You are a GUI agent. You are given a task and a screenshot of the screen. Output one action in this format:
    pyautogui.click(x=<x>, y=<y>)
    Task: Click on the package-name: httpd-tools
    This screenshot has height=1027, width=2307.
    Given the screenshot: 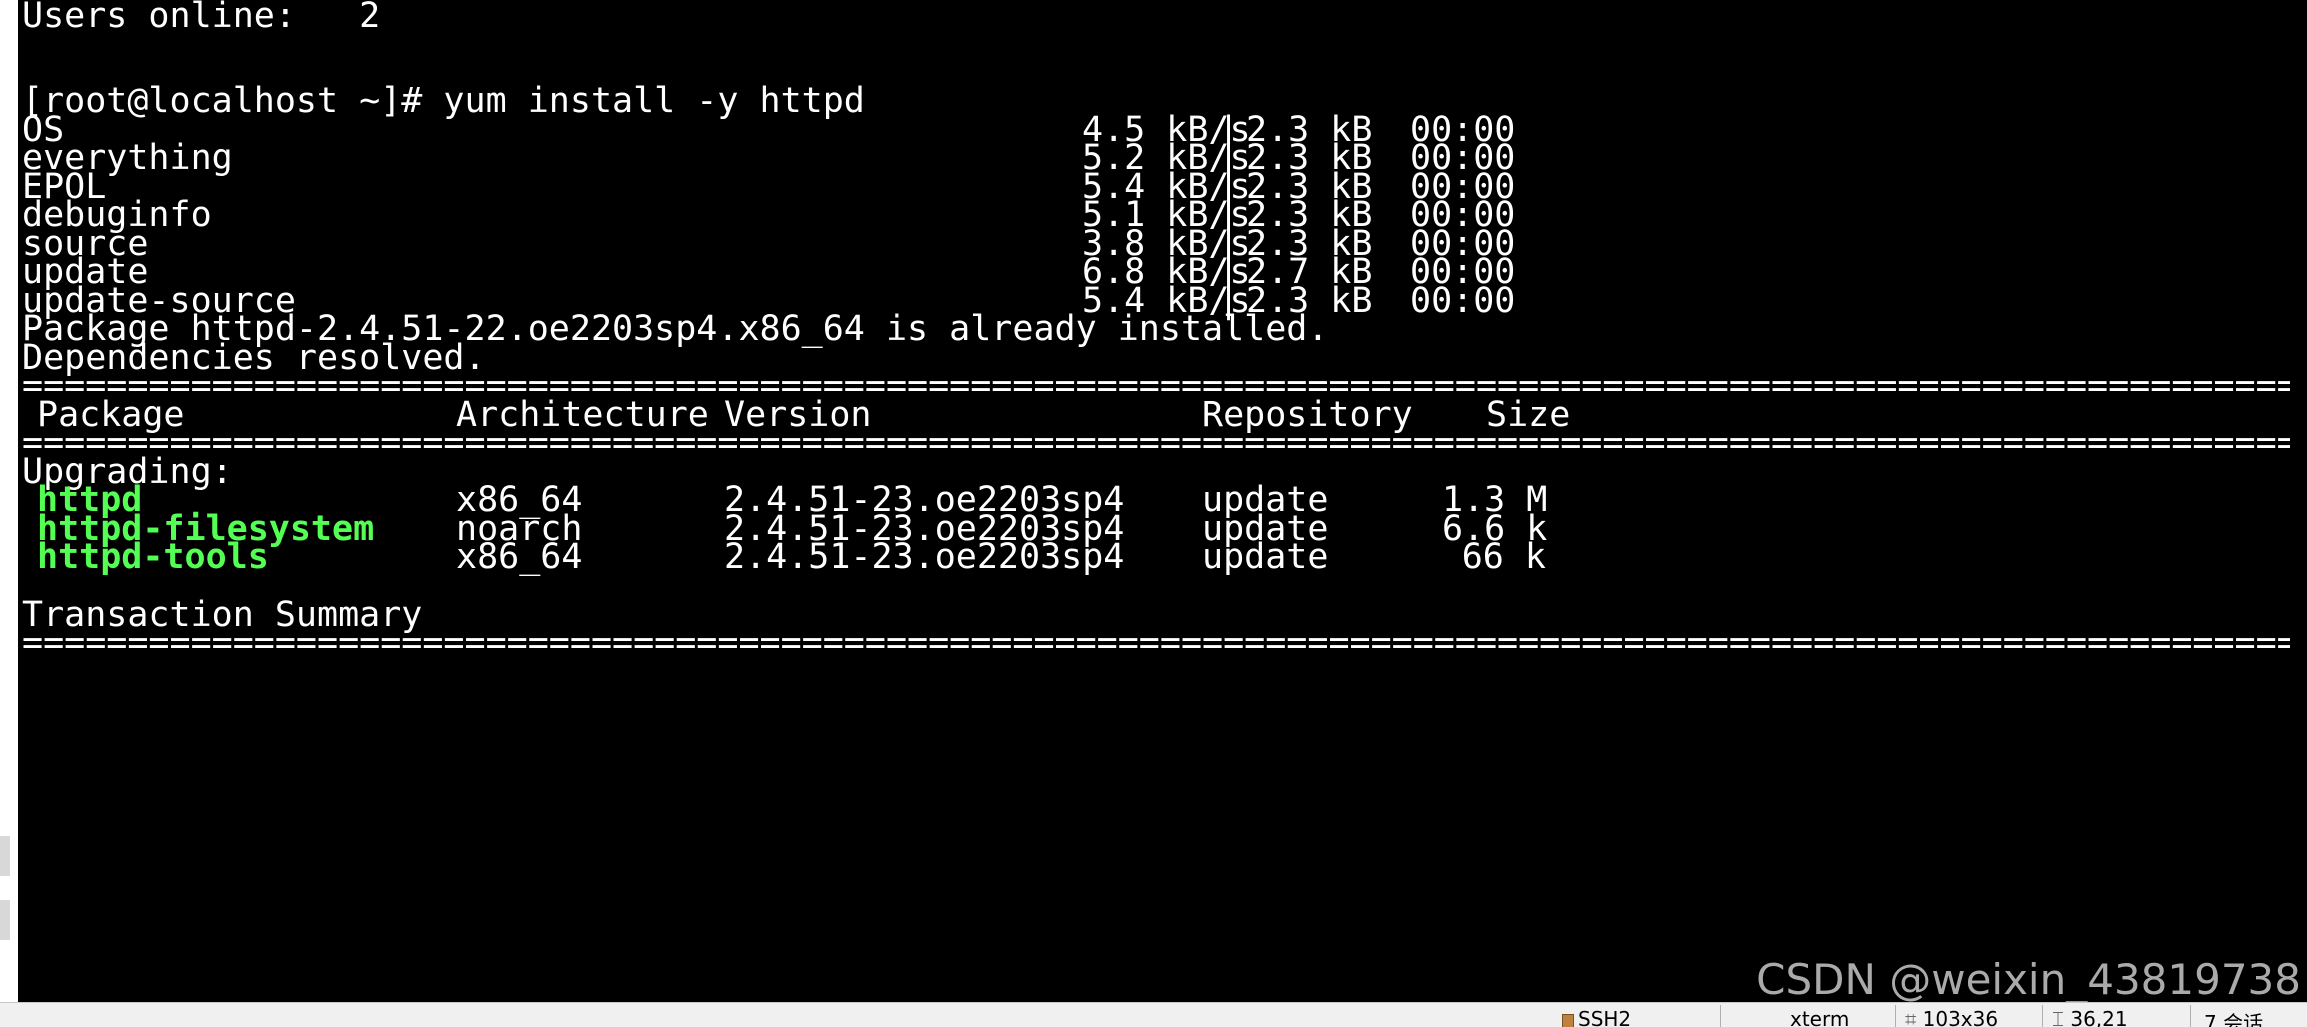 What is the action you would take?
    pyautogui.click(x=153, y=557)
    